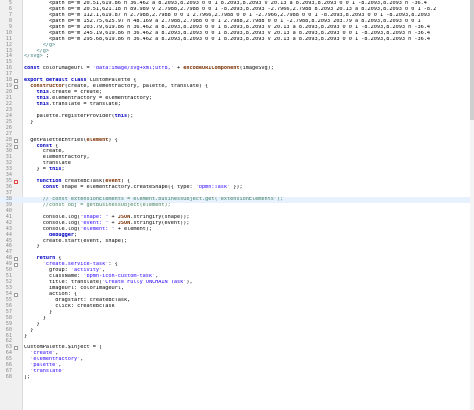 The image size is (474, 410). What do you see at coordinates (8, 377) in the screenshot?
I see `line-number: 68` at bounding box center [8, 377].